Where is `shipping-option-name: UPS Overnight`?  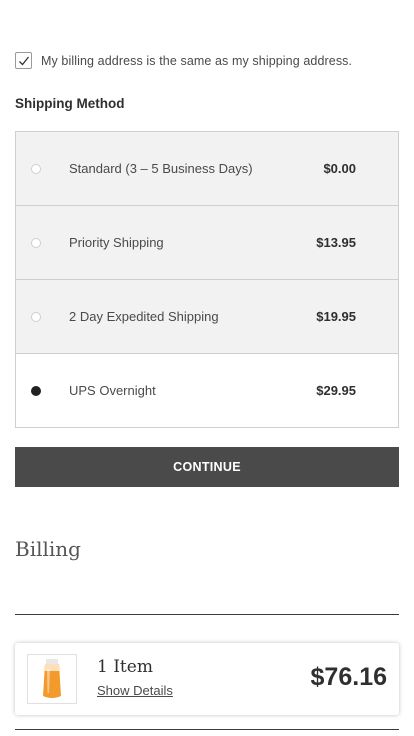 shipping-option-name: UPS Overnight is located at coordinates (112, 390).